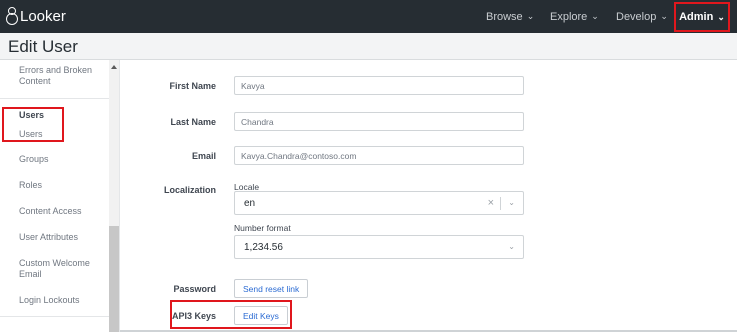 This screenshot has width=737, height=332. I want to click on nav-browse: Browse ⌄, so click(510, 16).